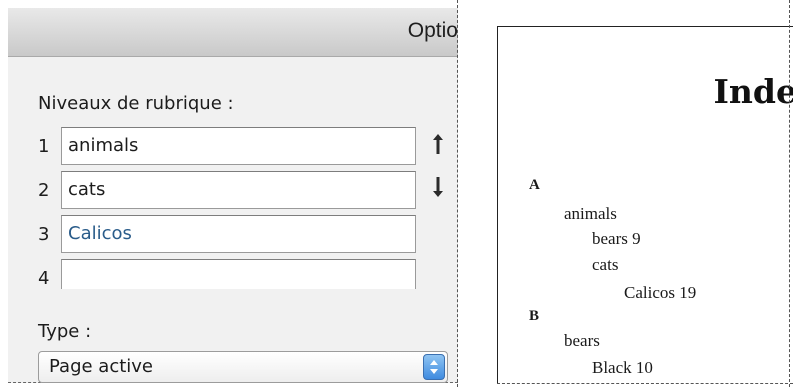 Image resolution: width=793 pixels, height=387 pixels. Describe the element at coordinates (136, 103) in the screenshot. I see `heading-levels-label: Niveaux de rubrique :` at that location.